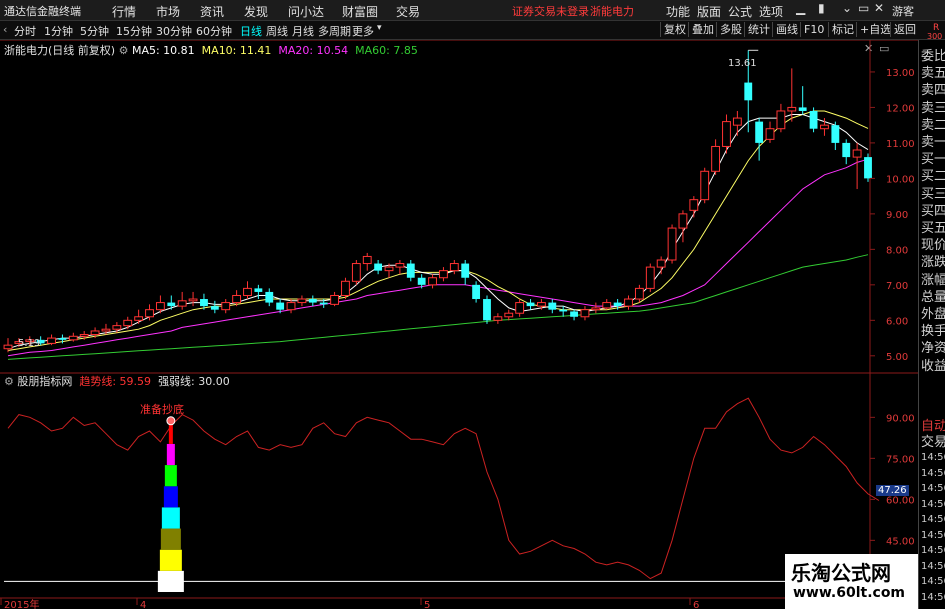 The image size is (945, 609). Describe the element at coordinates (360, 11) in the screenshot. I see `menu-wealth: 财富圈` at that location.